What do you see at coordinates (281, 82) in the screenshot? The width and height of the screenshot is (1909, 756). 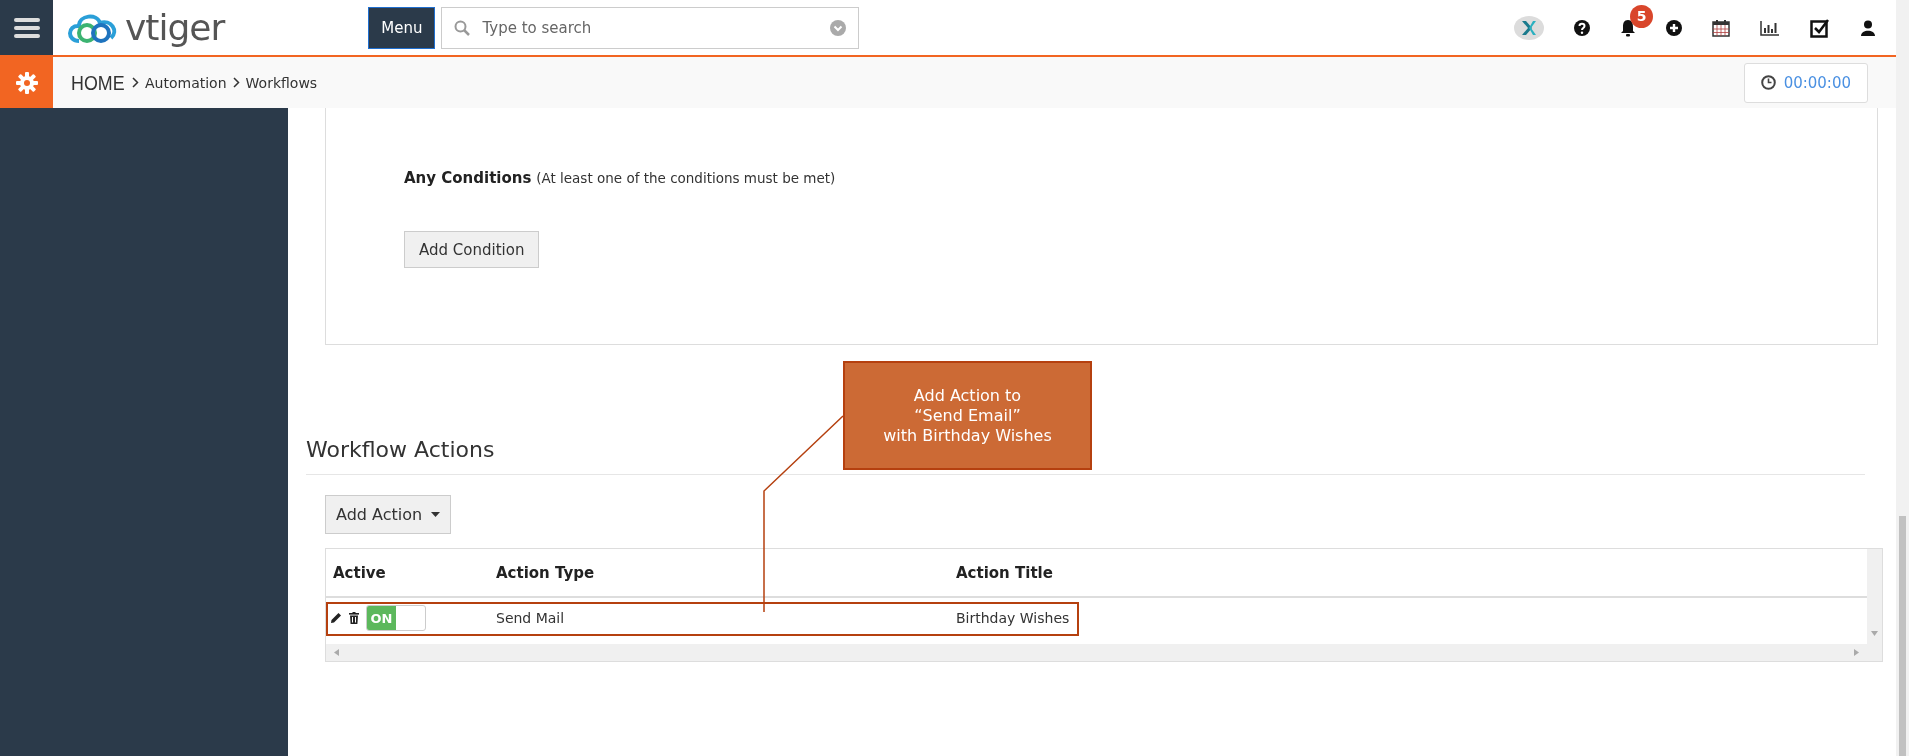 I see `breadcrumb-link: Workflows` at bounding box center [281, 82].